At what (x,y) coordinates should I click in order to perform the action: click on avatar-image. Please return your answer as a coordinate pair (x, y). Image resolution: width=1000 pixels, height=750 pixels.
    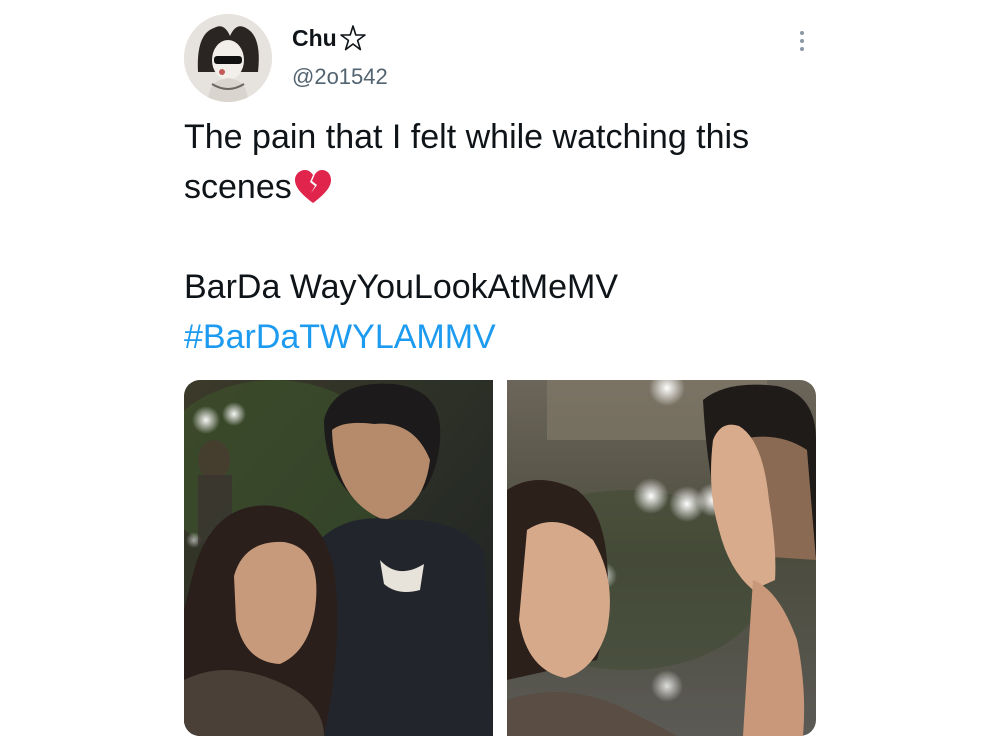
    Looking at the image, I should click on (228, 58).